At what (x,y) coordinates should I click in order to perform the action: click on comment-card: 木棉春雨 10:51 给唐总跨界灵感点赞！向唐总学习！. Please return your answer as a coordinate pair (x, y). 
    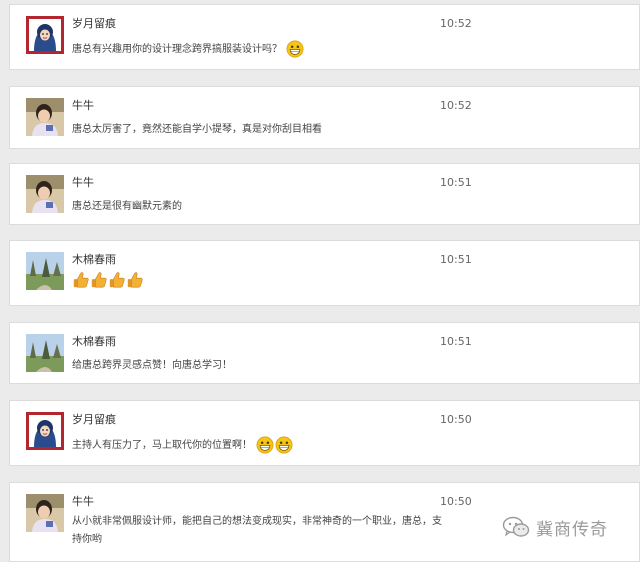
    Looking at the image, I should click on (324, 353).